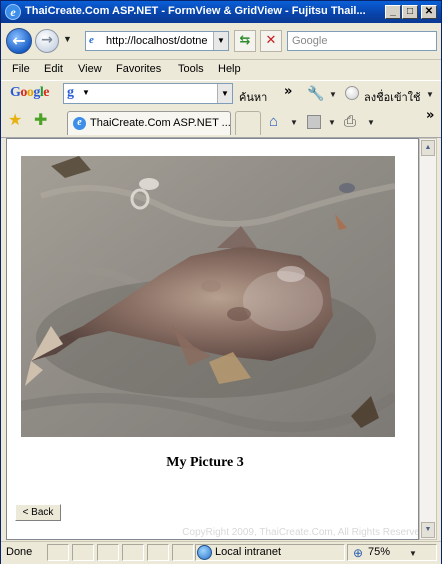 This screenshot has width=442, height=564. What do you see at coordinates (352, 93) in the screenshot?
I see `user-circle-icon` at bounding box center [352, 93].